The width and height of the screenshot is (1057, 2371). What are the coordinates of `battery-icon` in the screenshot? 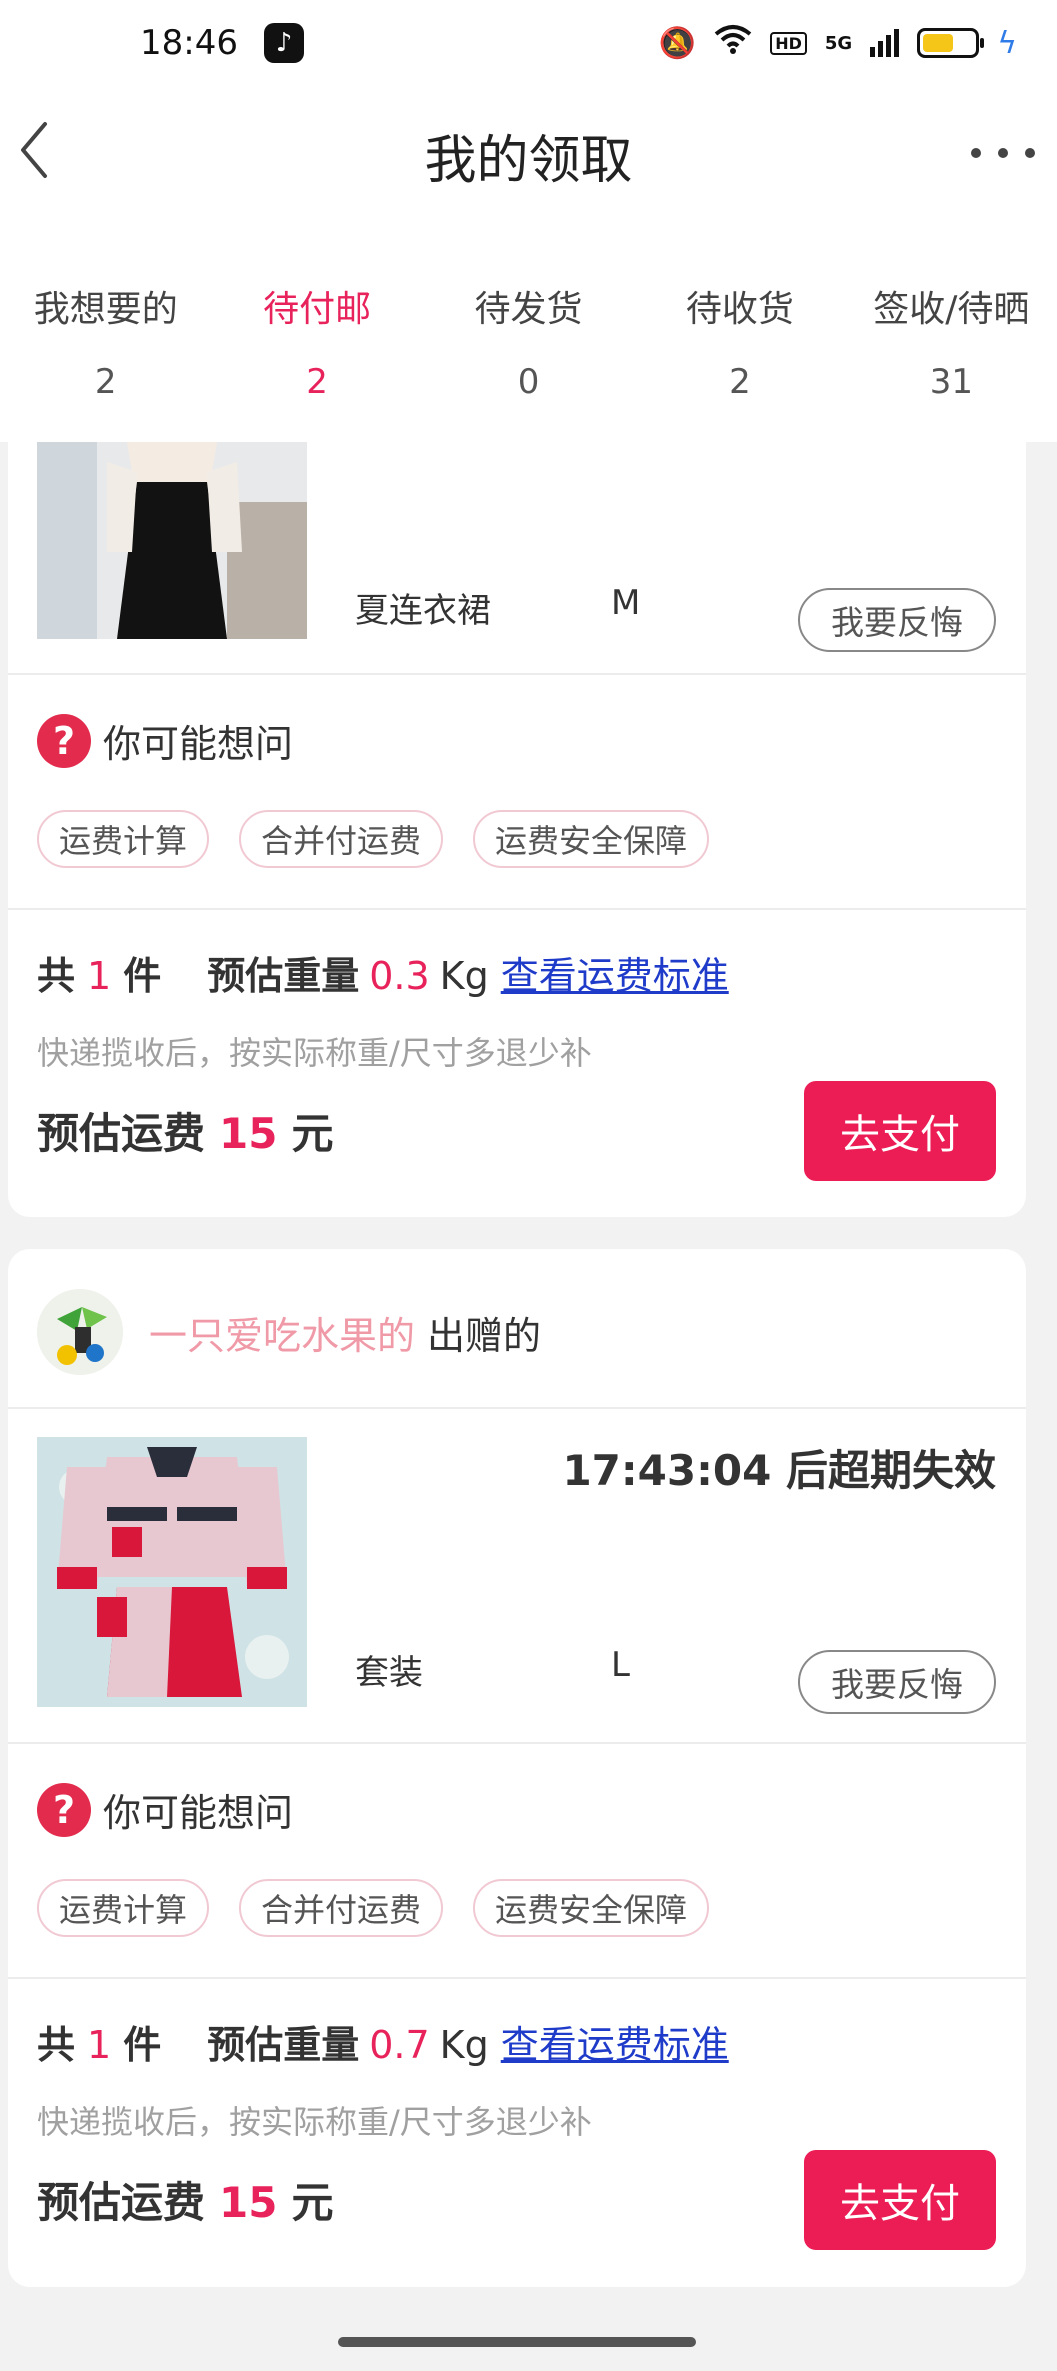 It's located at (951, 43).